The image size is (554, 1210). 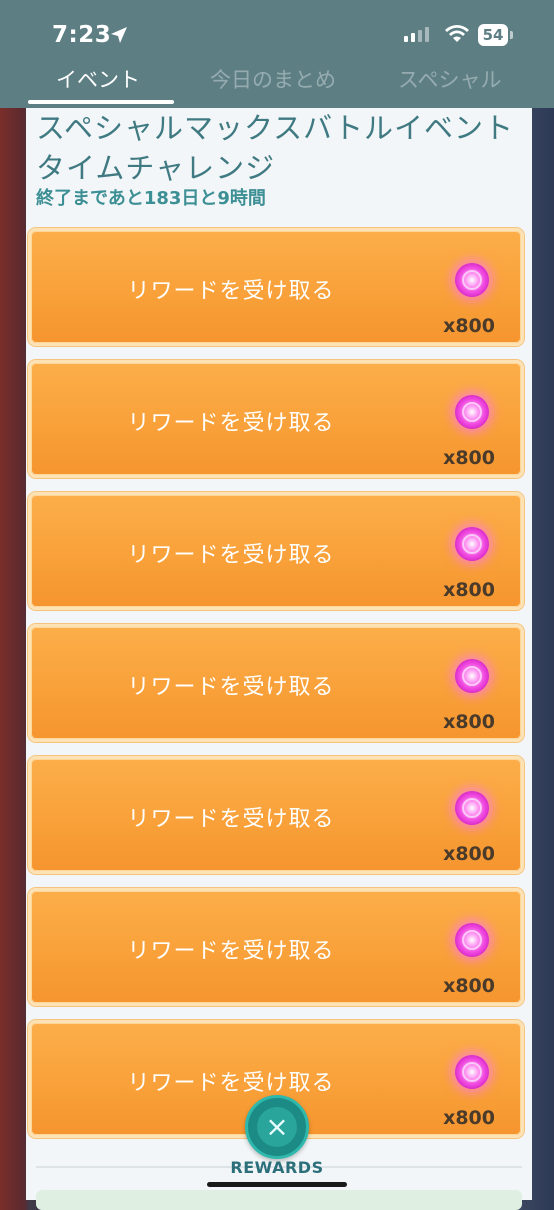 I want to click on rewards-label: REWARDS, so click(x=277, y=1167).